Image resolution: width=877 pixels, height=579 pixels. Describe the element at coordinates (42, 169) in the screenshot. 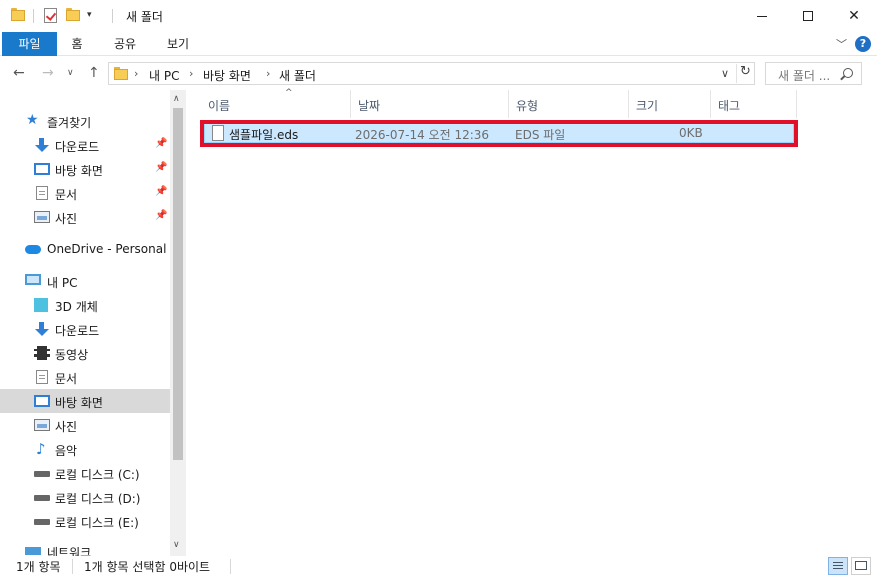

I see `desktop-icon` at that location.